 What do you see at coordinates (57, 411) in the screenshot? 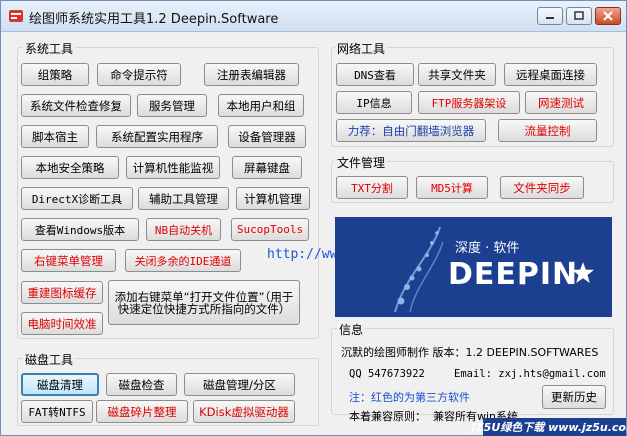
I see `fat-to-ntfs-button: FAT转NTFS` at bounding box center [57, 411].